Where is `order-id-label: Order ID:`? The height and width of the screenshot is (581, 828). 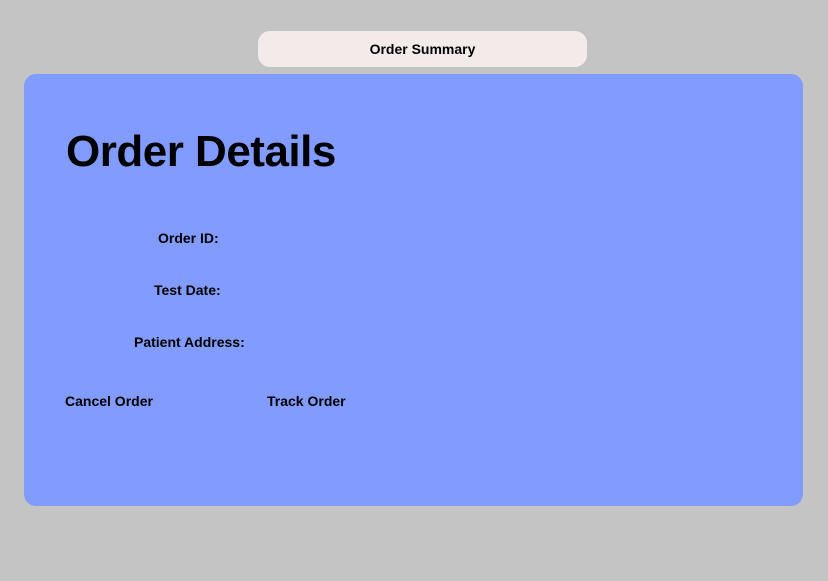
order-id-label: Order ID: is located at coordinates (188, 238).